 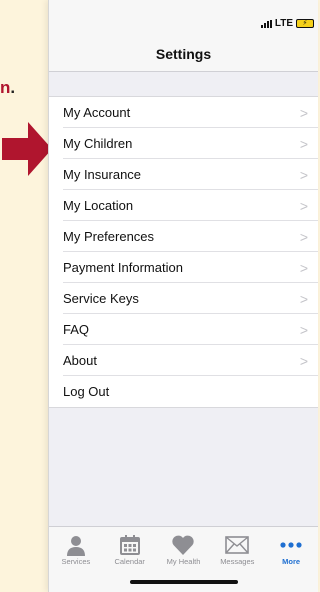 I want to click on settings-item-my-children: My Children >, so click(x=183, y=143).